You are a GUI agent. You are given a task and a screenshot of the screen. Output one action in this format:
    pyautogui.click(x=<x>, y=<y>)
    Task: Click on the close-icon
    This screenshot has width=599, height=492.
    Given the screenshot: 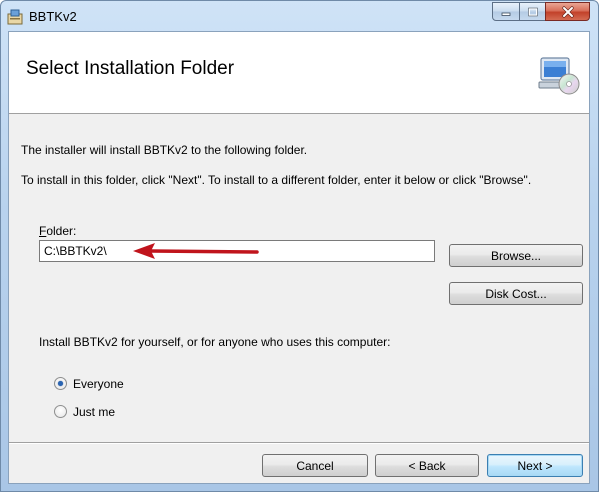 What is the action you would take?
    pyautogui.click(x=567, y=11)
    